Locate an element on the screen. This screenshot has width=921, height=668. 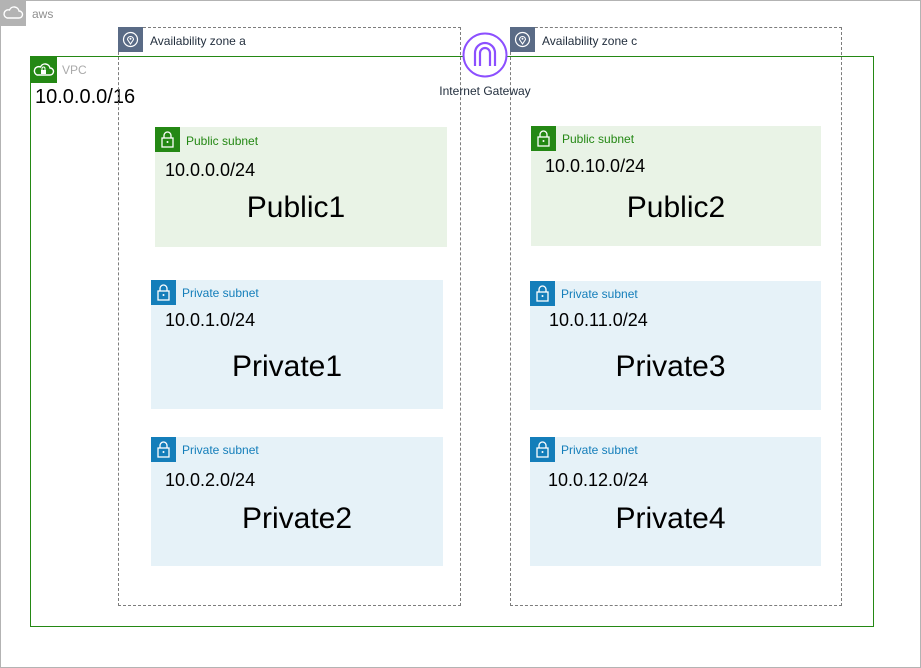
vpc-label: VPC is located at coordinates (74, 70).